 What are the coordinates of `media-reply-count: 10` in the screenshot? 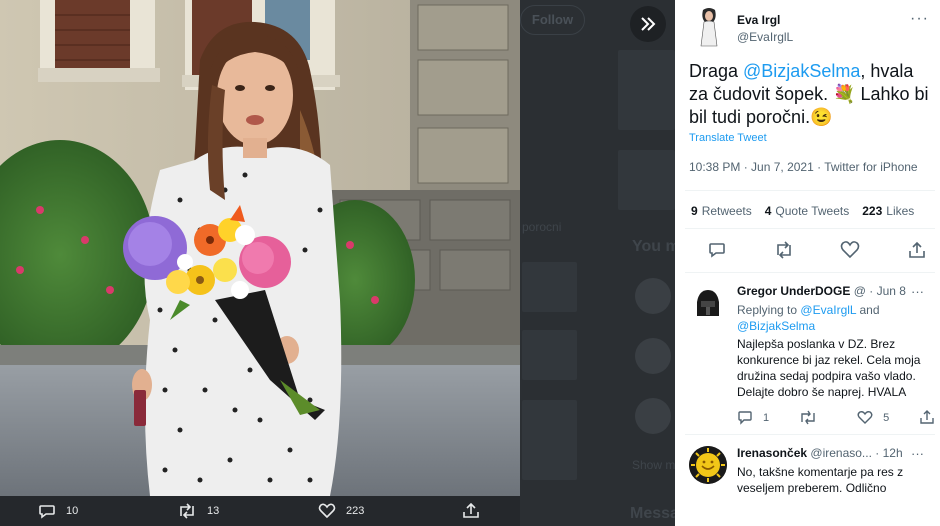 It's located at (72, 511).